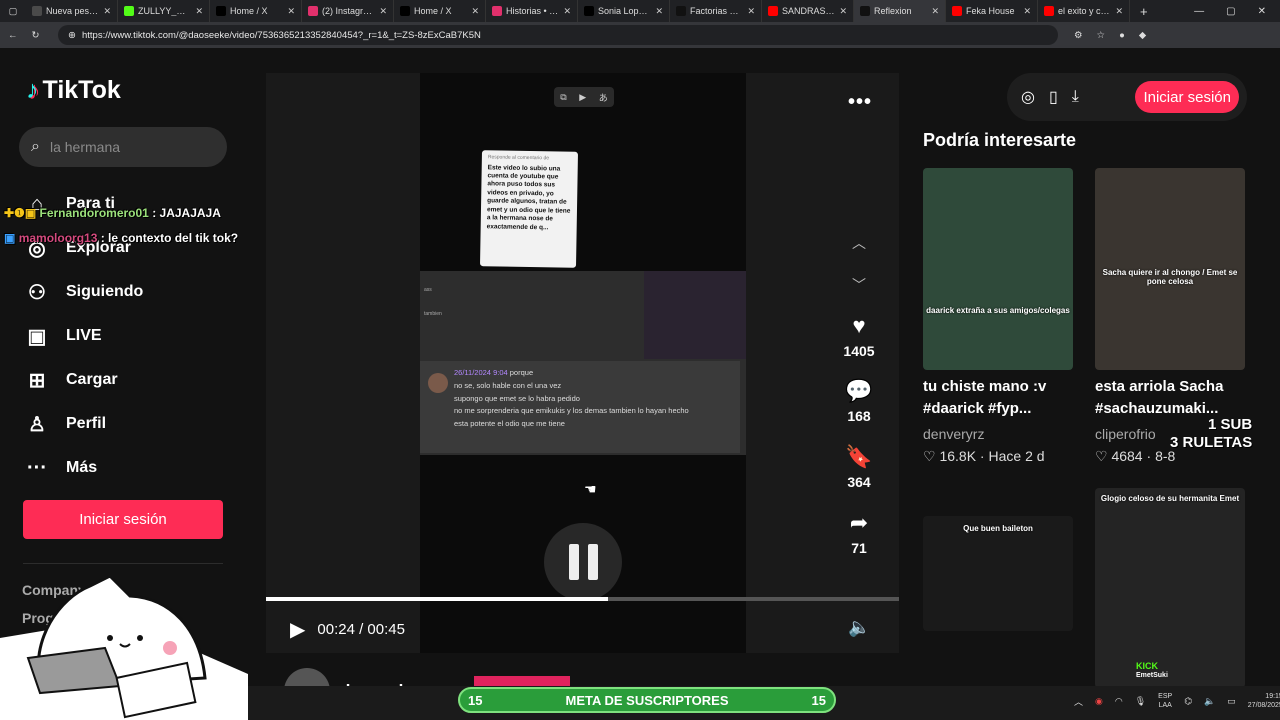  What do you see at coordinates (73, 90) in the screenshot?
I see `tiktok-logo: ♪ TikTok` at bounding box center [73, 90].